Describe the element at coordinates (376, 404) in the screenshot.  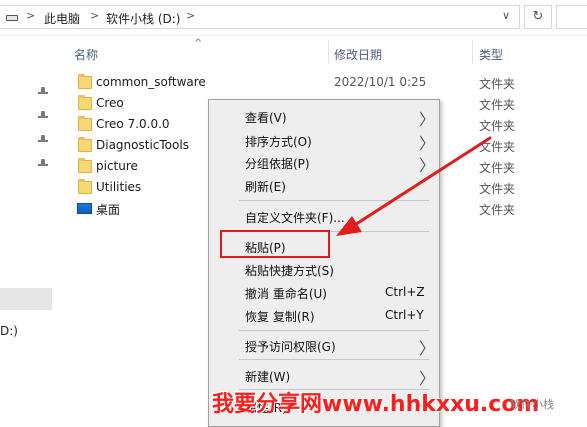
I see `watermark-text: 我要分享网www.hhkxxu.com` at that location.